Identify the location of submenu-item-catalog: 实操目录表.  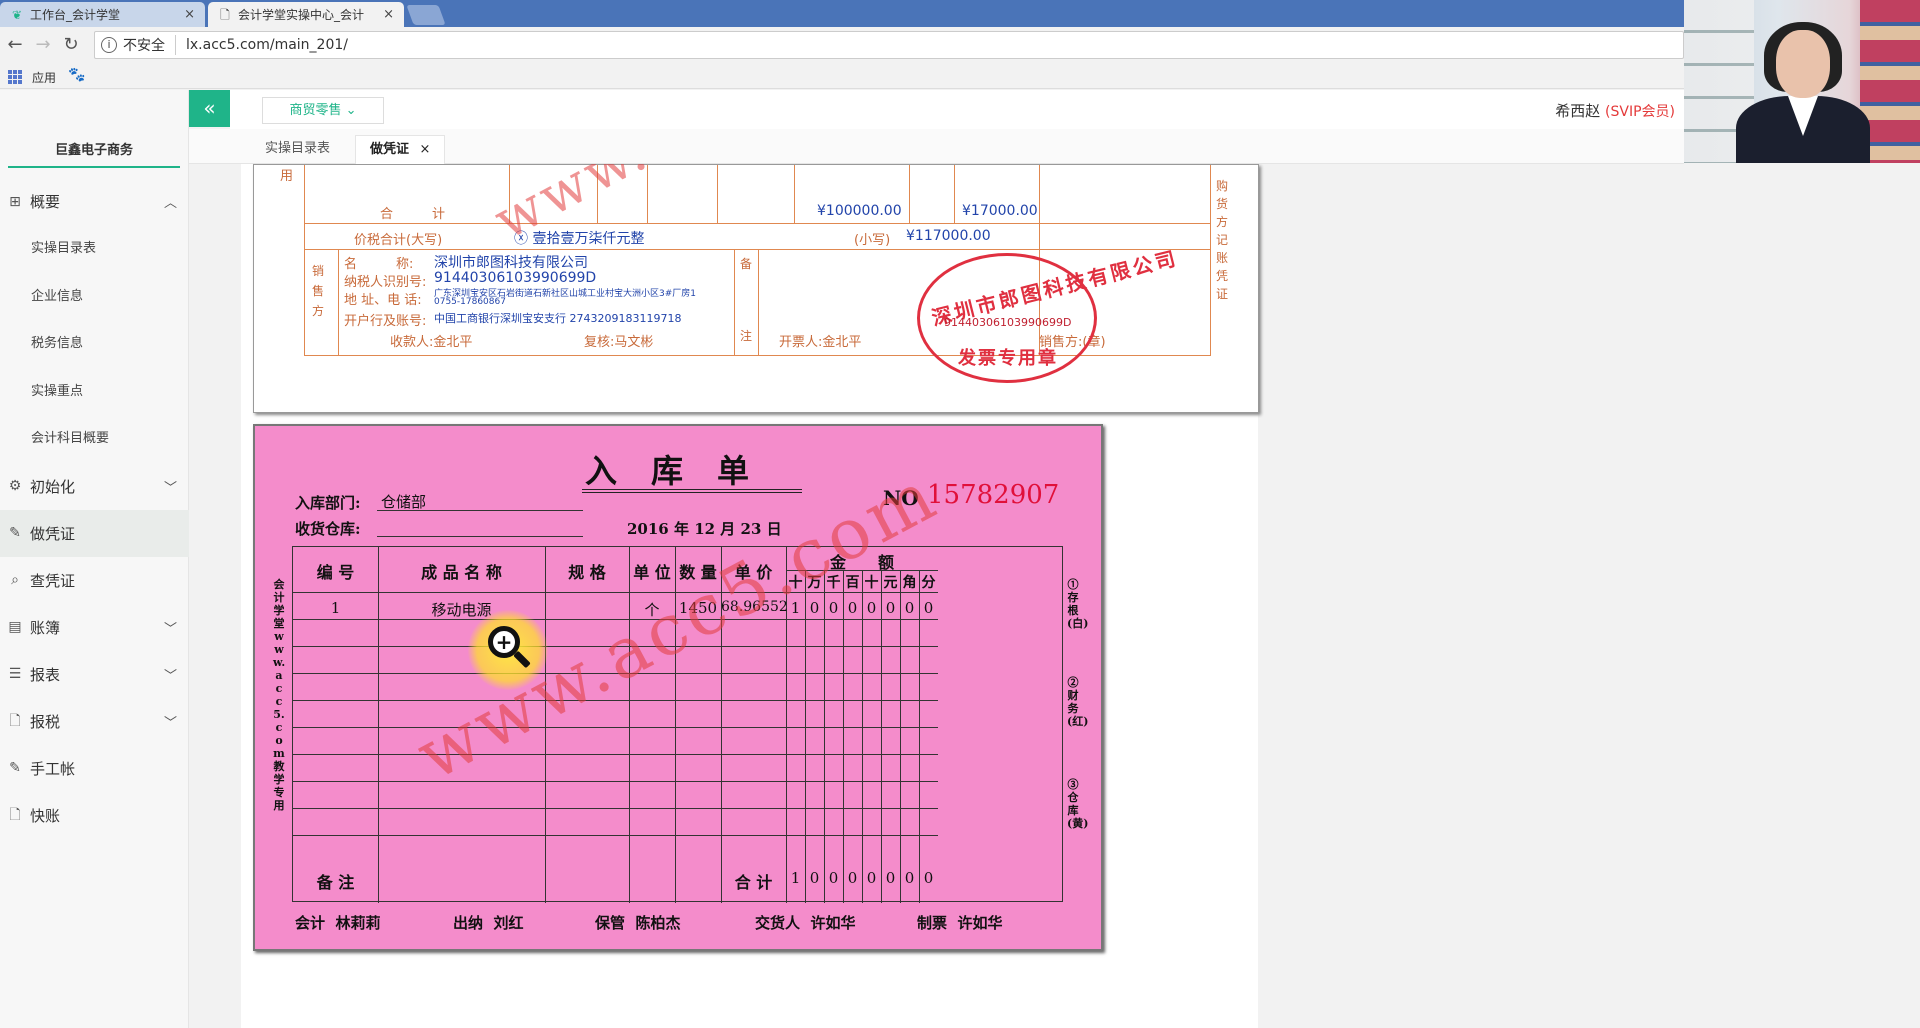
(94, 249).